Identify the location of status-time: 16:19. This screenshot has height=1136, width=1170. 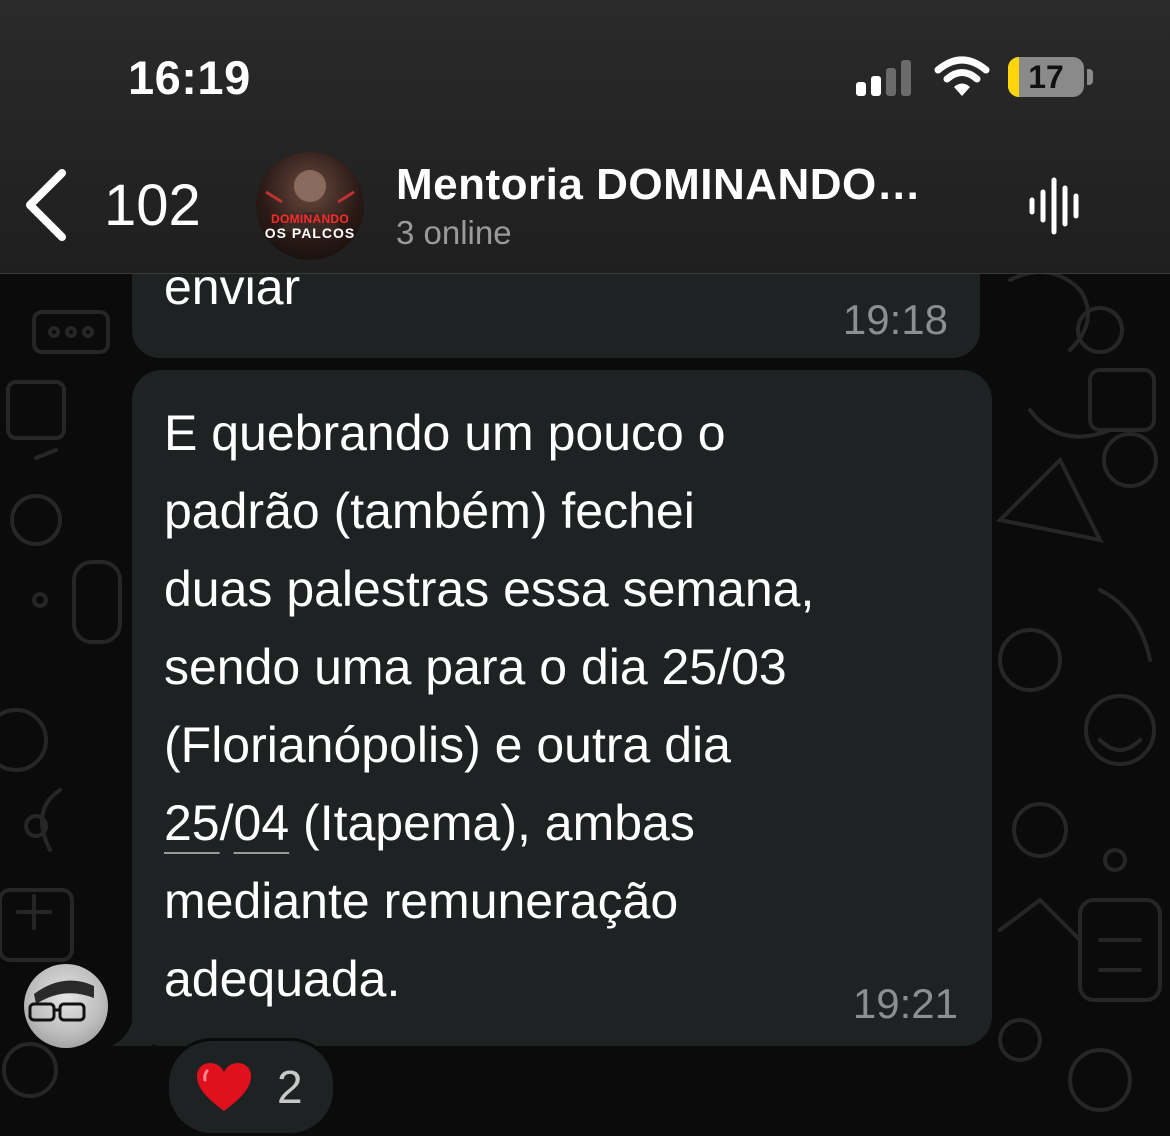
(189, 77).